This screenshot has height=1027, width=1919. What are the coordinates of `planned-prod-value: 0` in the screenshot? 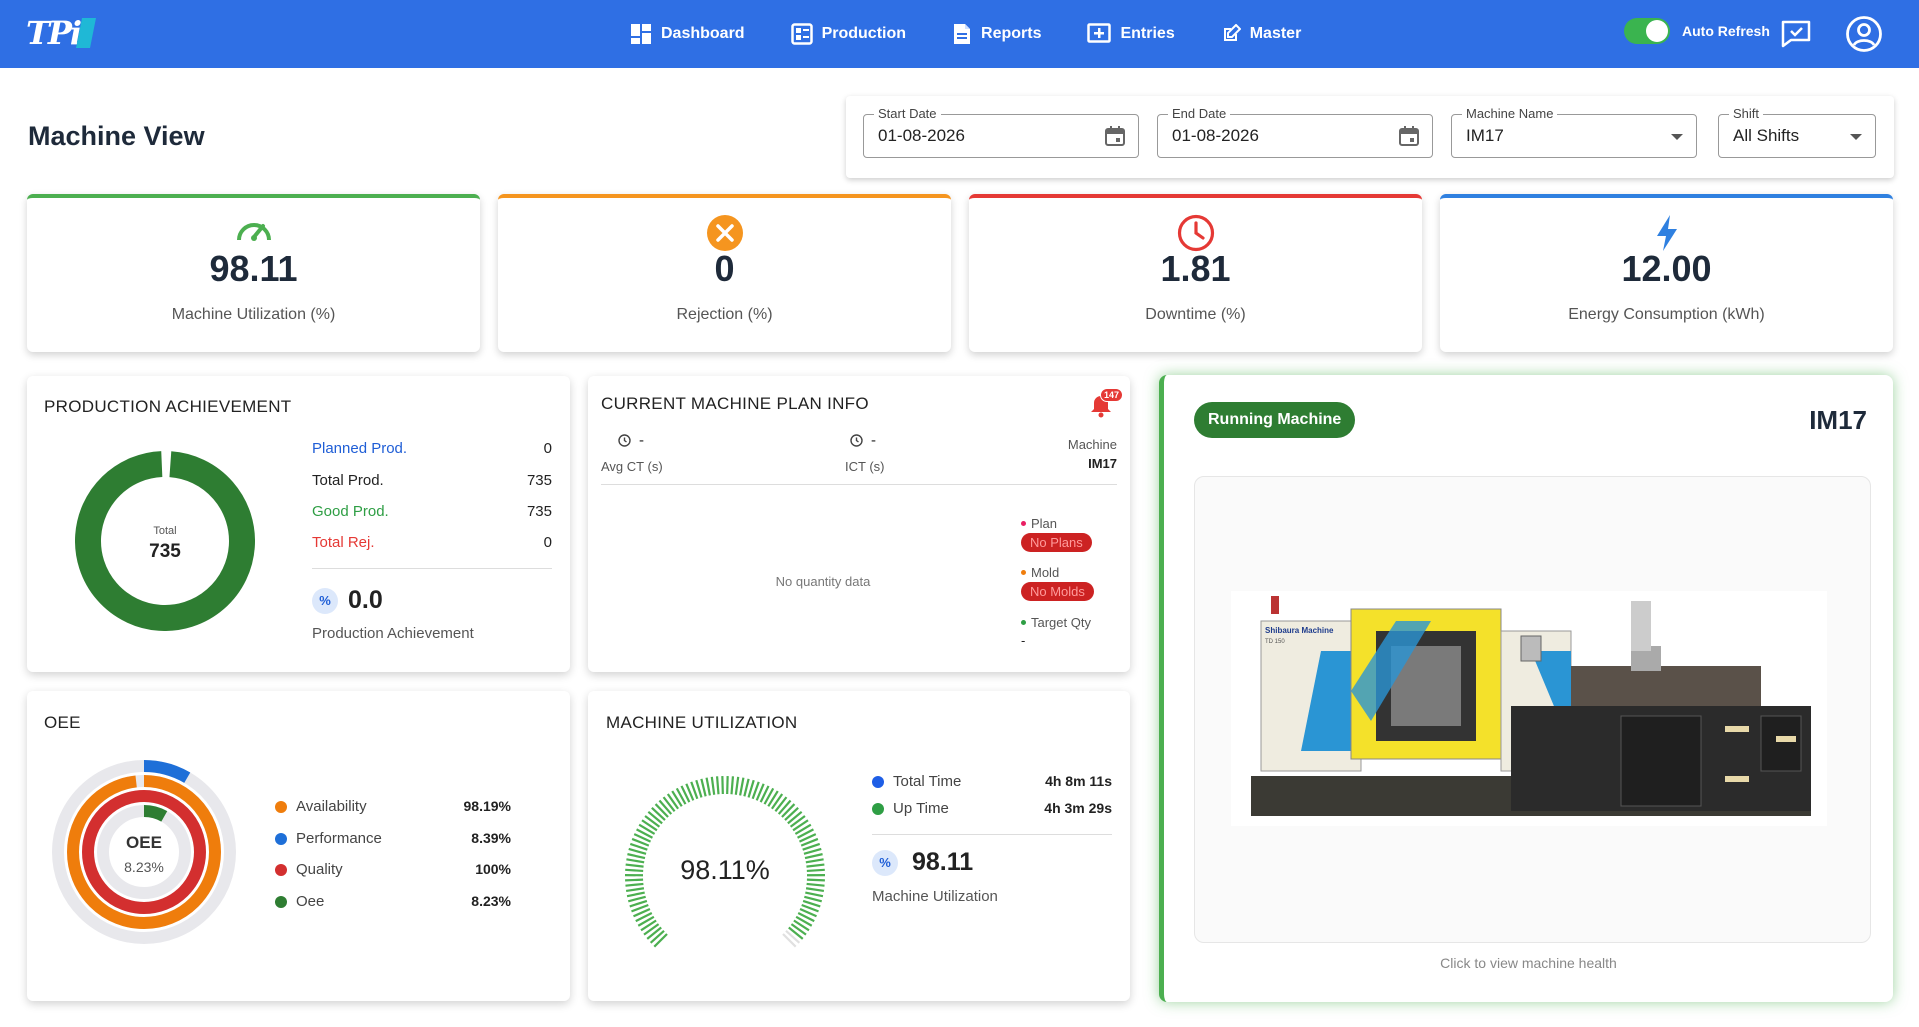 It's located at (547, 448).